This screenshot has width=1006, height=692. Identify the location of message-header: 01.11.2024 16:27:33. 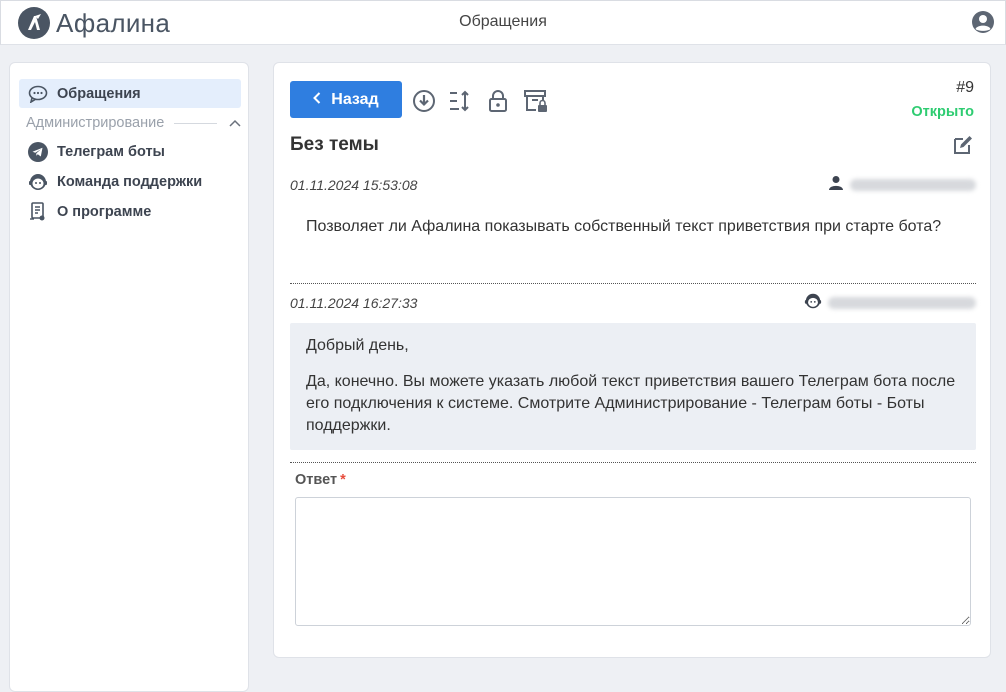
(633, 303).